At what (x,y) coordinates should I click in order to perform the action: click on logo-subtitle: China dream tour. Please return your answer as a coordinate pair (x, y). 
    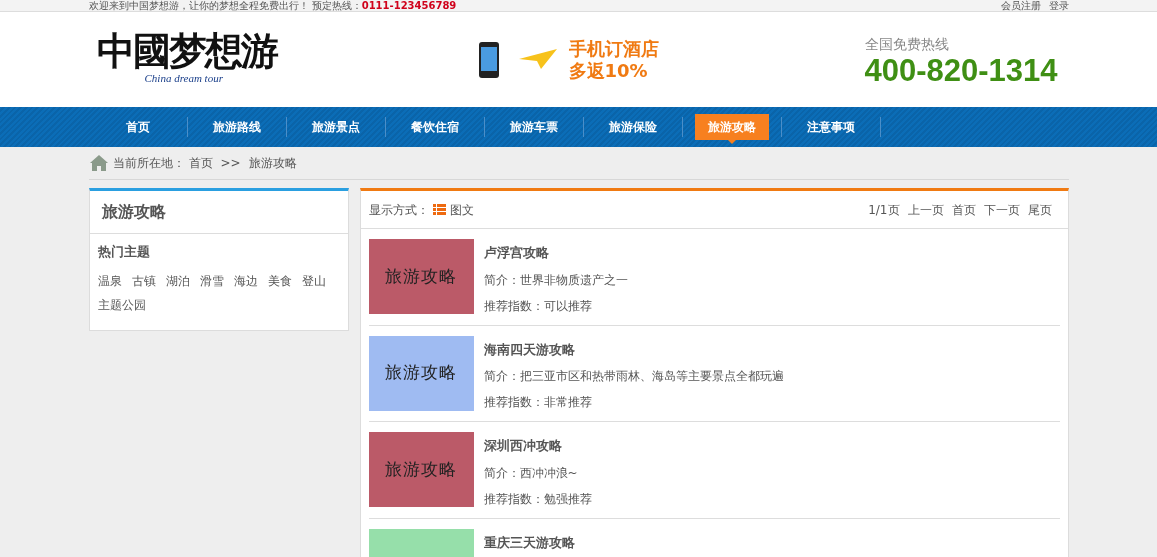
    Looking at the image, I should click on (183, 79).